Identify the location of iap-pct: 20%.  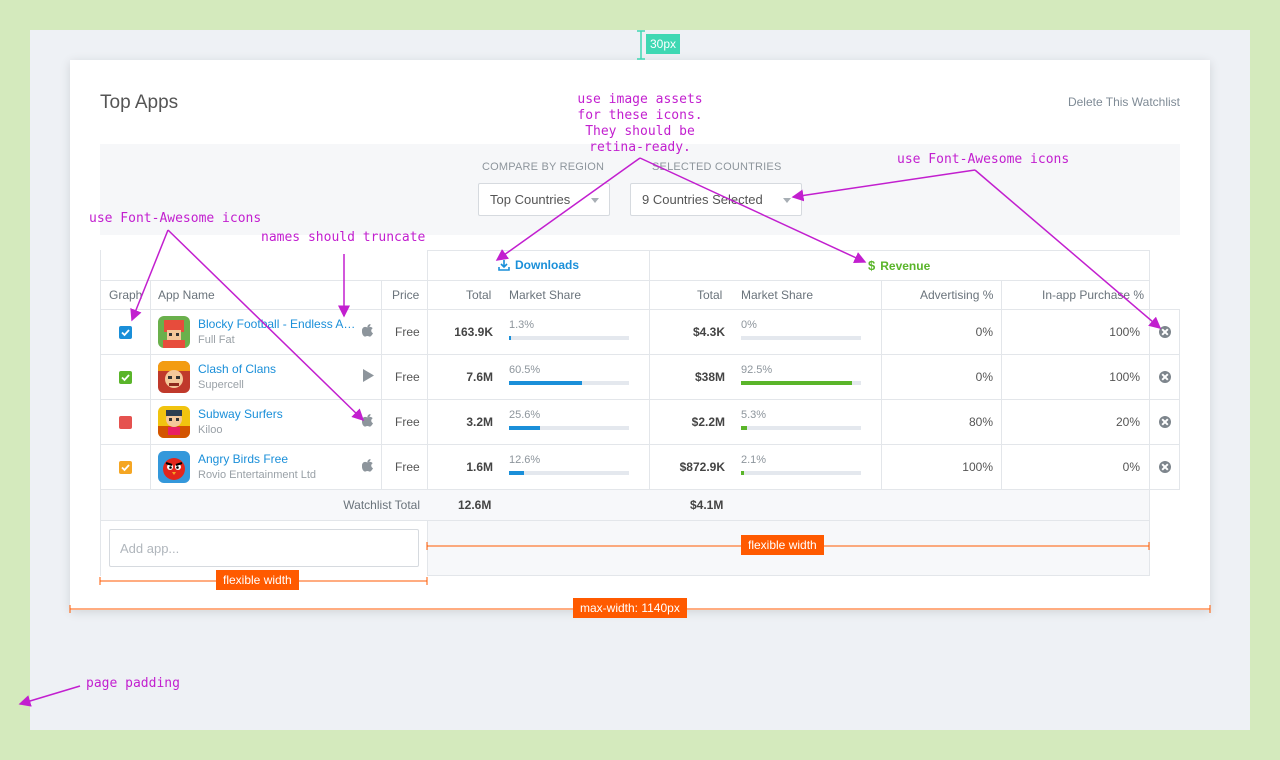
(1127, 422).